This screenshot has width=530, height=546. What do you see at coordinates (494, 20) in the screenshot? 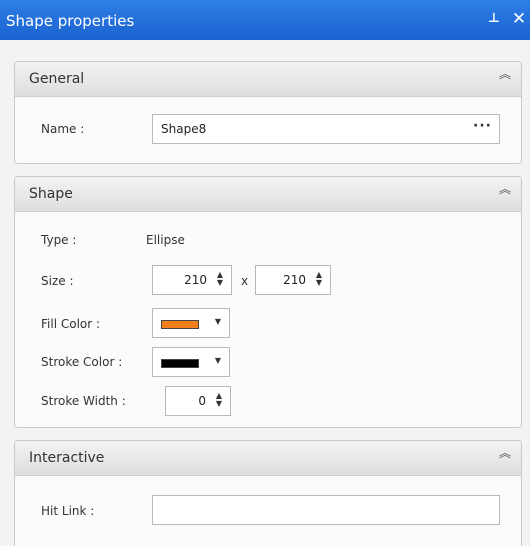
I see `pin-icon: ⊥` at bounding box center [494, 20].